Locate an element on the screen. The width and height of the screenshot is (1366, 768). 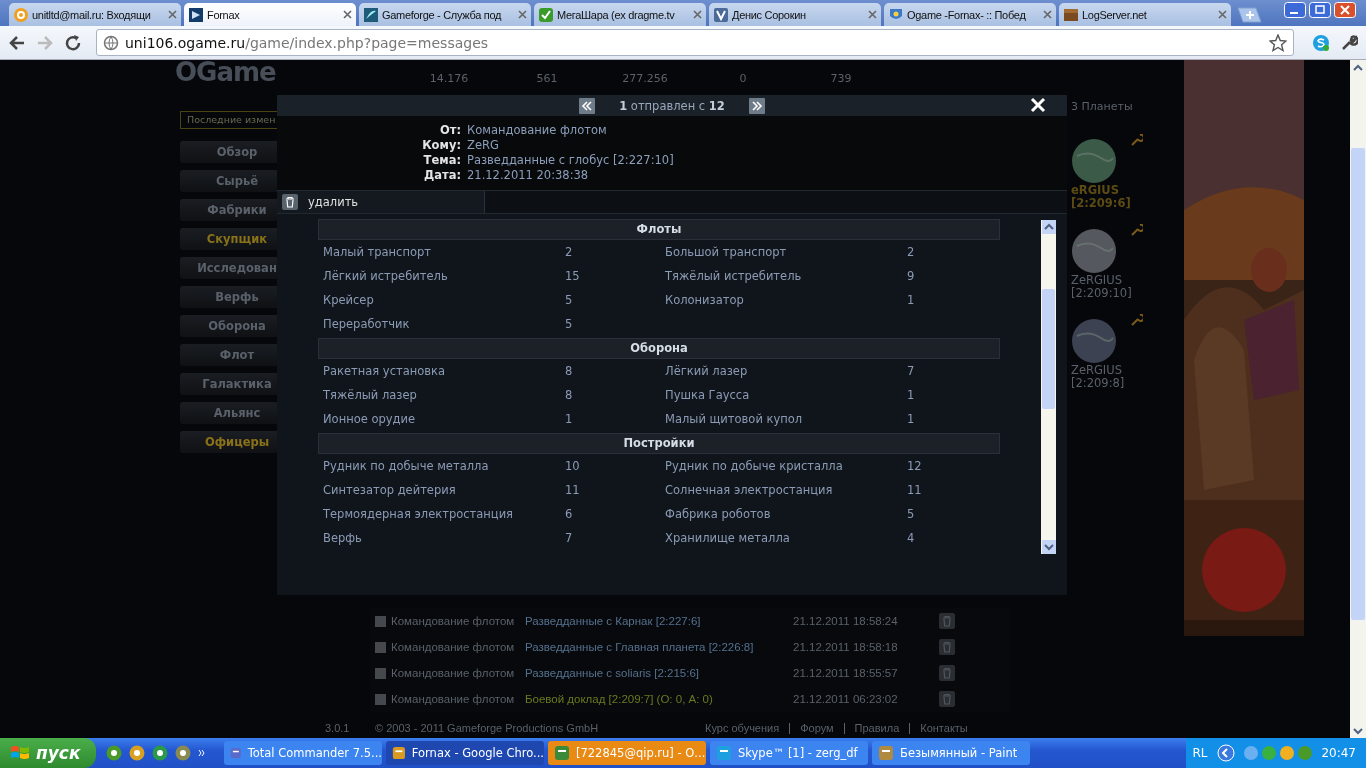
menu-button: Альянс is located at coordinates (230, 413).